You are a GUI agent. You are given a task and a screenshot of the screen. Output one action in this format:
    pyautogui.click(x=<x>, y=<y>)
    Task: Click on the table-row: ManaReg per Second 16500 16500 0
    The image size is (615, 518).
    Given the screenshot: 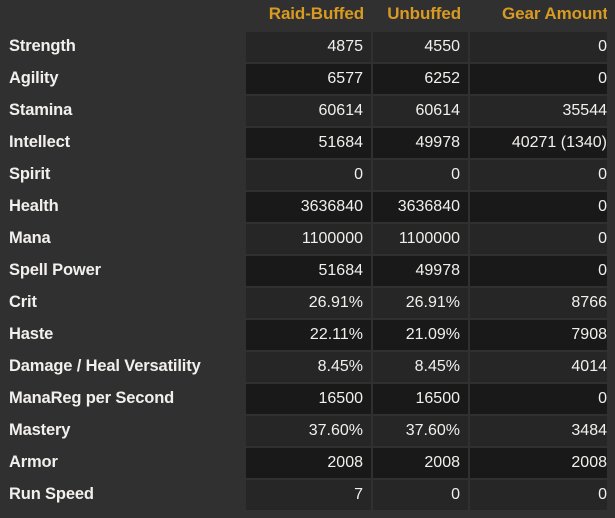 What is the action you would take?
    pyautogui.click(x=307, y=398)
    